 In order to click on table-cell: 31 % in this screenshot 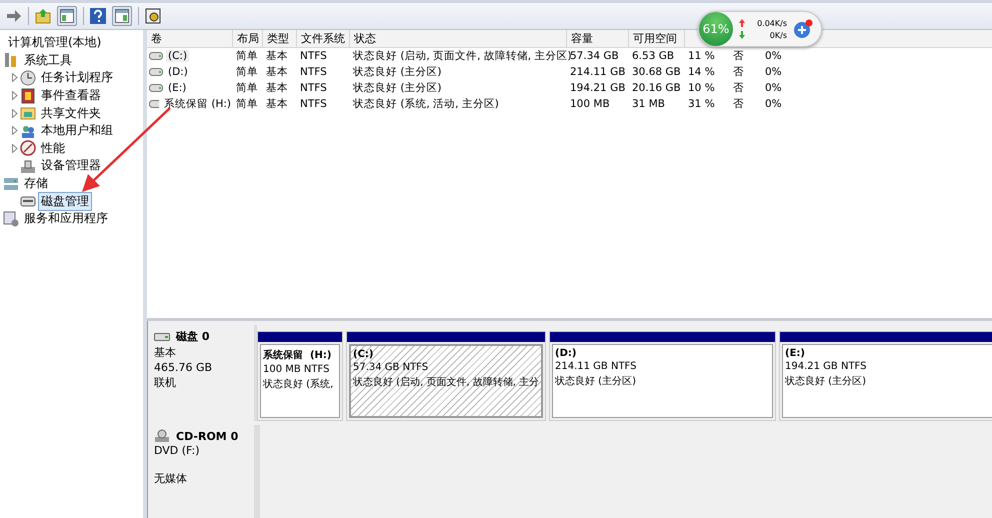, I will do `click(701, 104)`.